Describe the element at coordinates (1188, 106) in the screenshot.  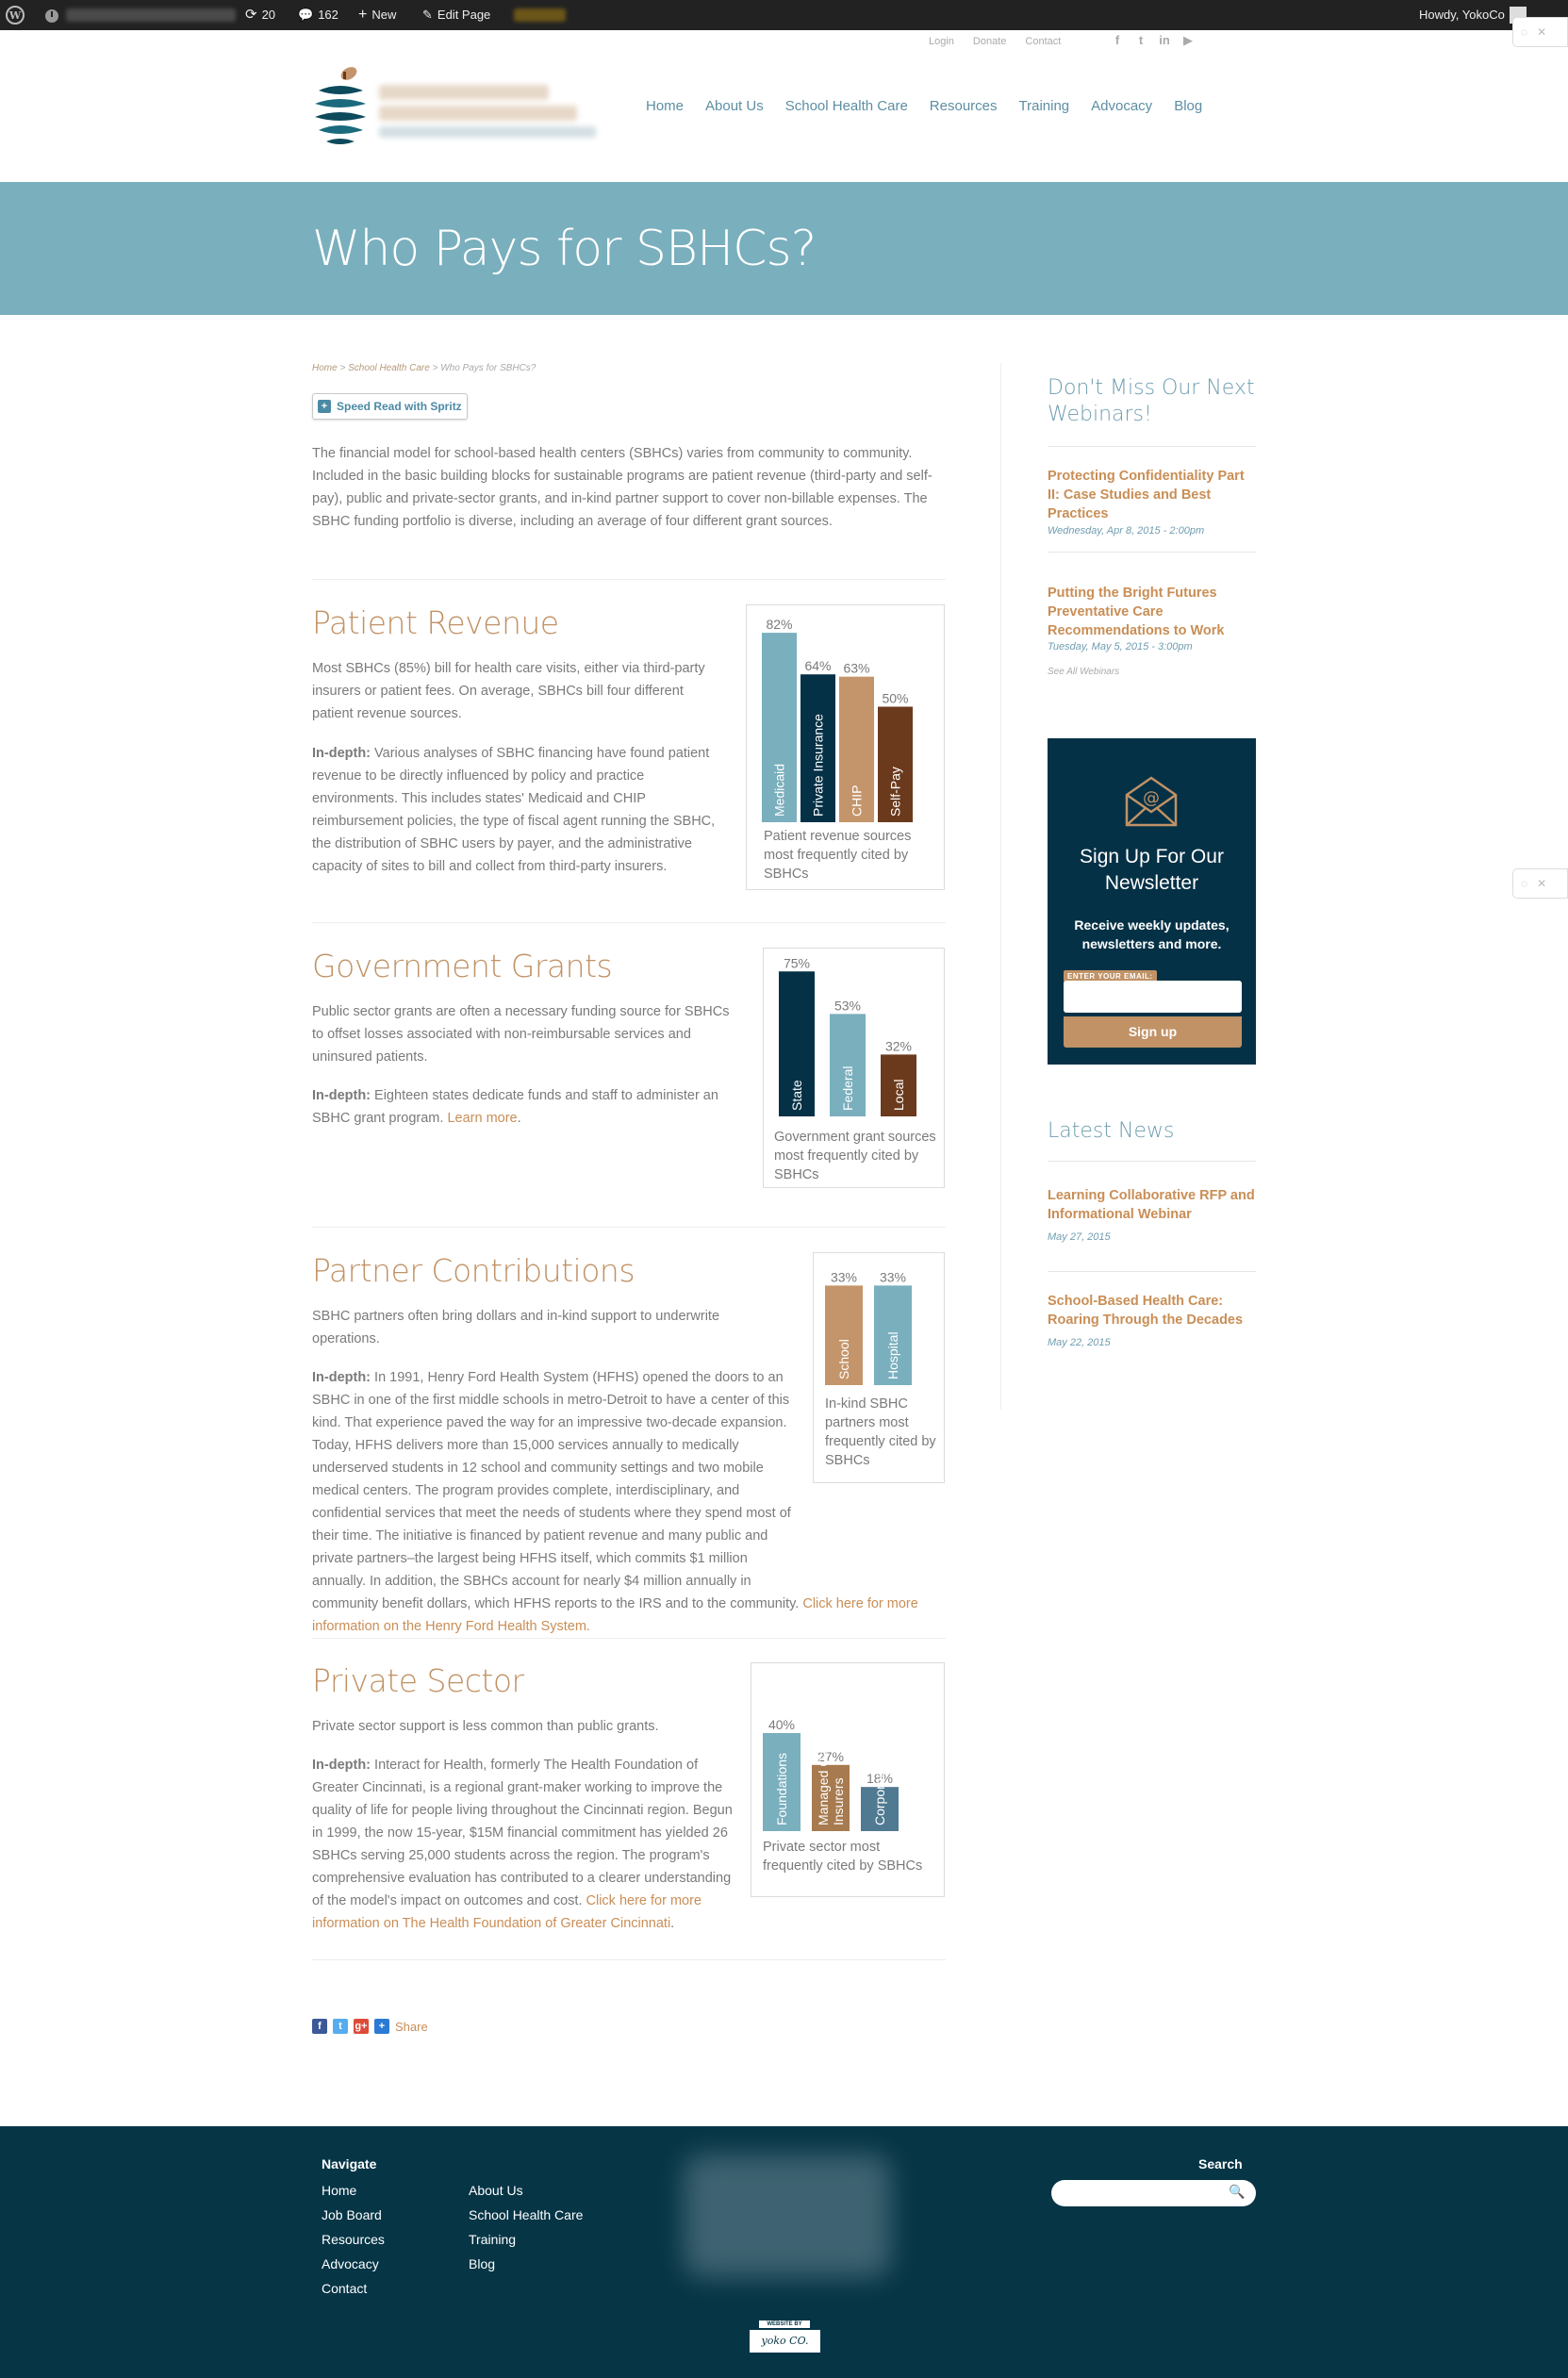
I see `nav-blog: Blog` at that location.